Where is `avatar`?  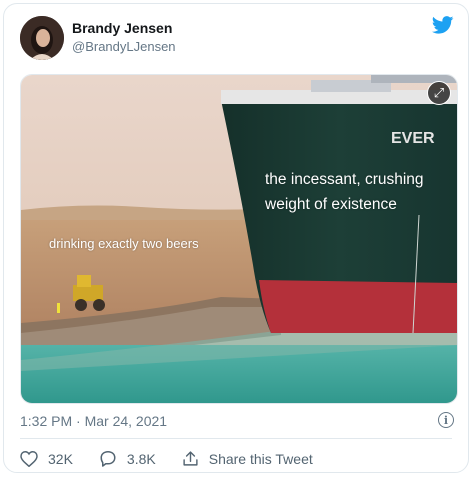
avatar is located at coordinates (42, 38).